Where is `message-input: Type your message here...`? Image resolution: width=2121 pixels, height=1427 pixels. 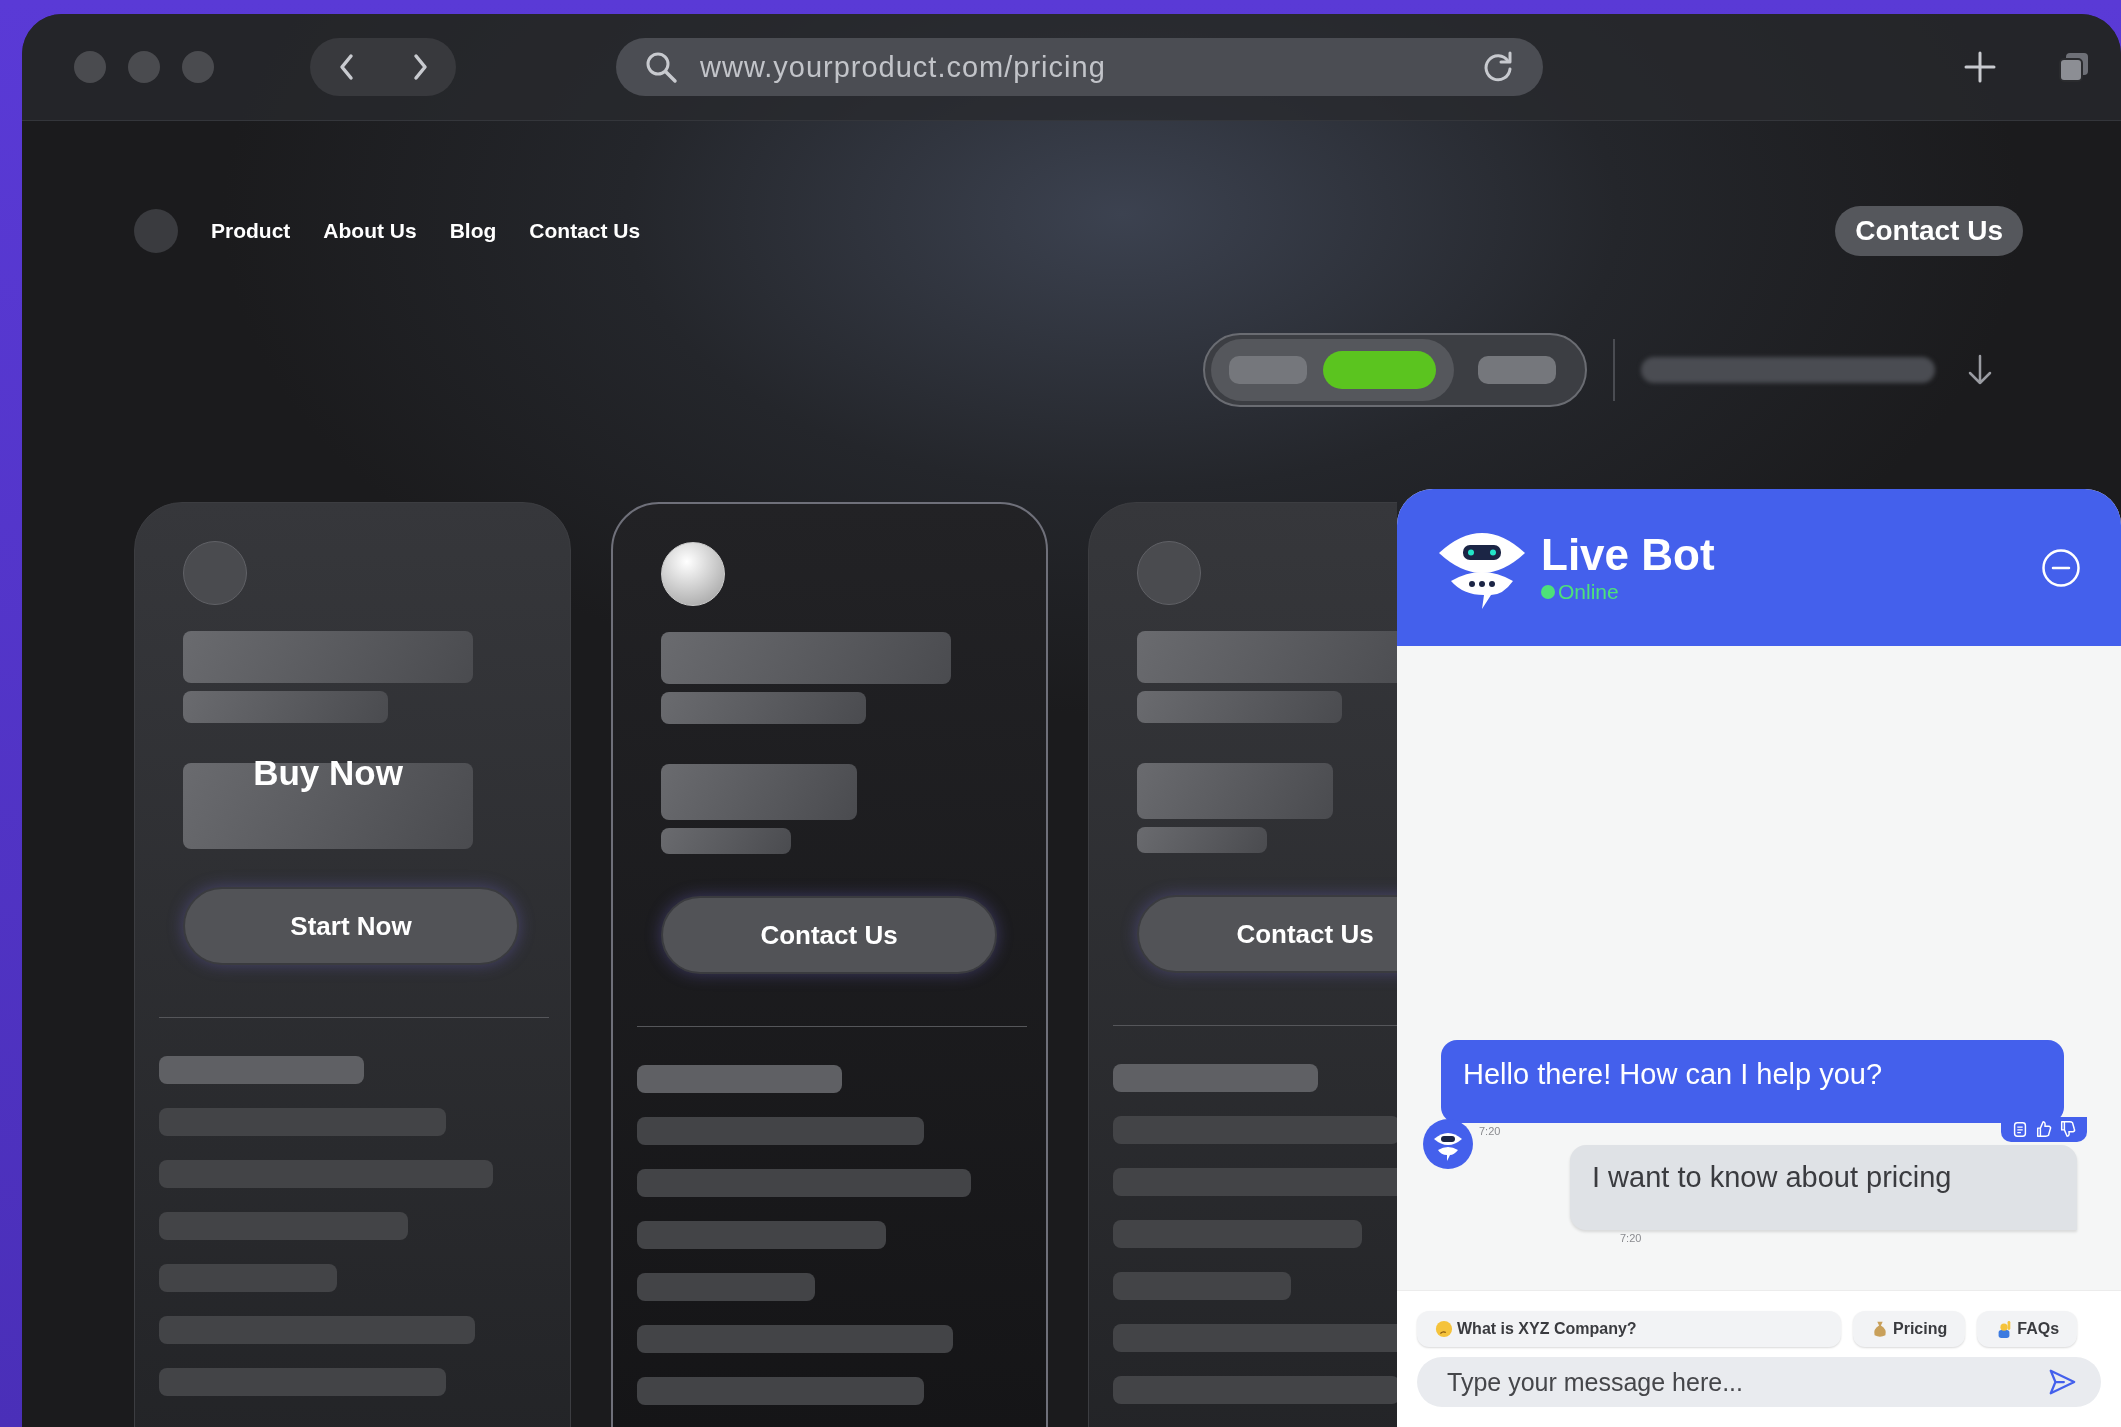
message-input: Type your message here... is located at coordinates (1759, 1382).